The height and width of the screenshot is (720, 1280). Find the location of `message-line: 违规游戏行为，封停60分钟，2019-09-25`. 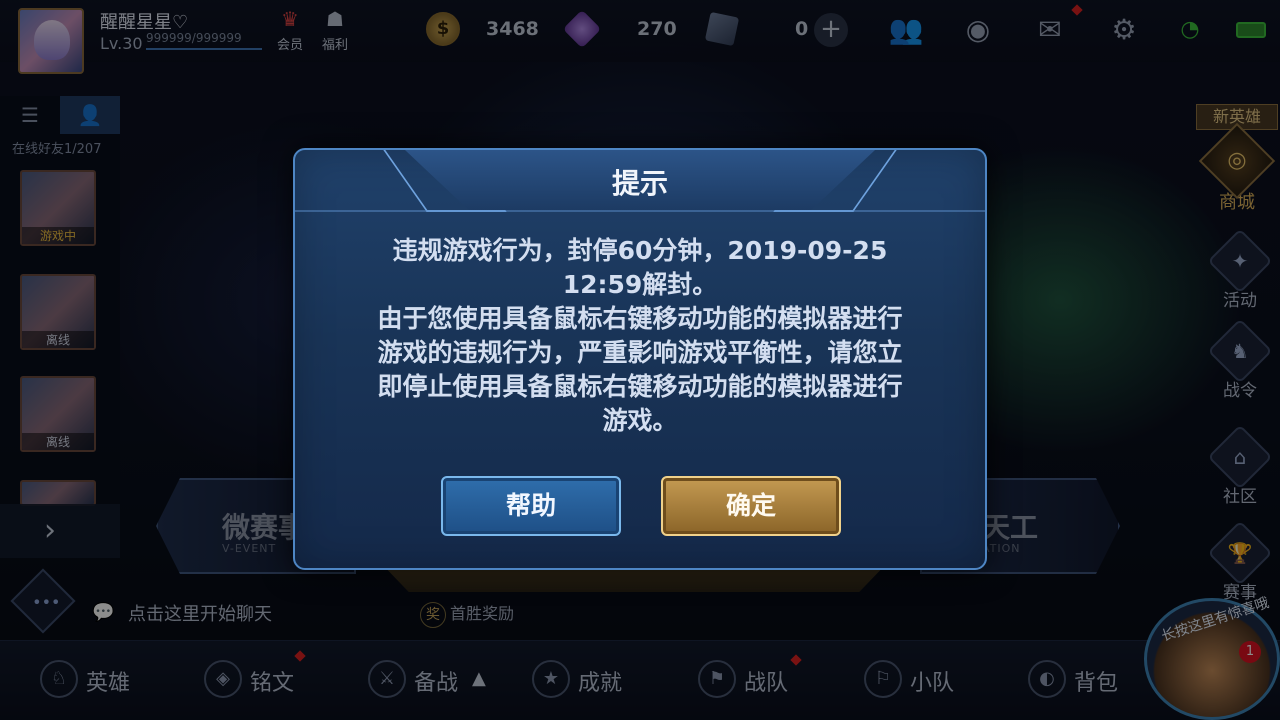

message-line: 违规游戏行为，封停60分钟，2019-09-25 is located at coordinates (640, 250).